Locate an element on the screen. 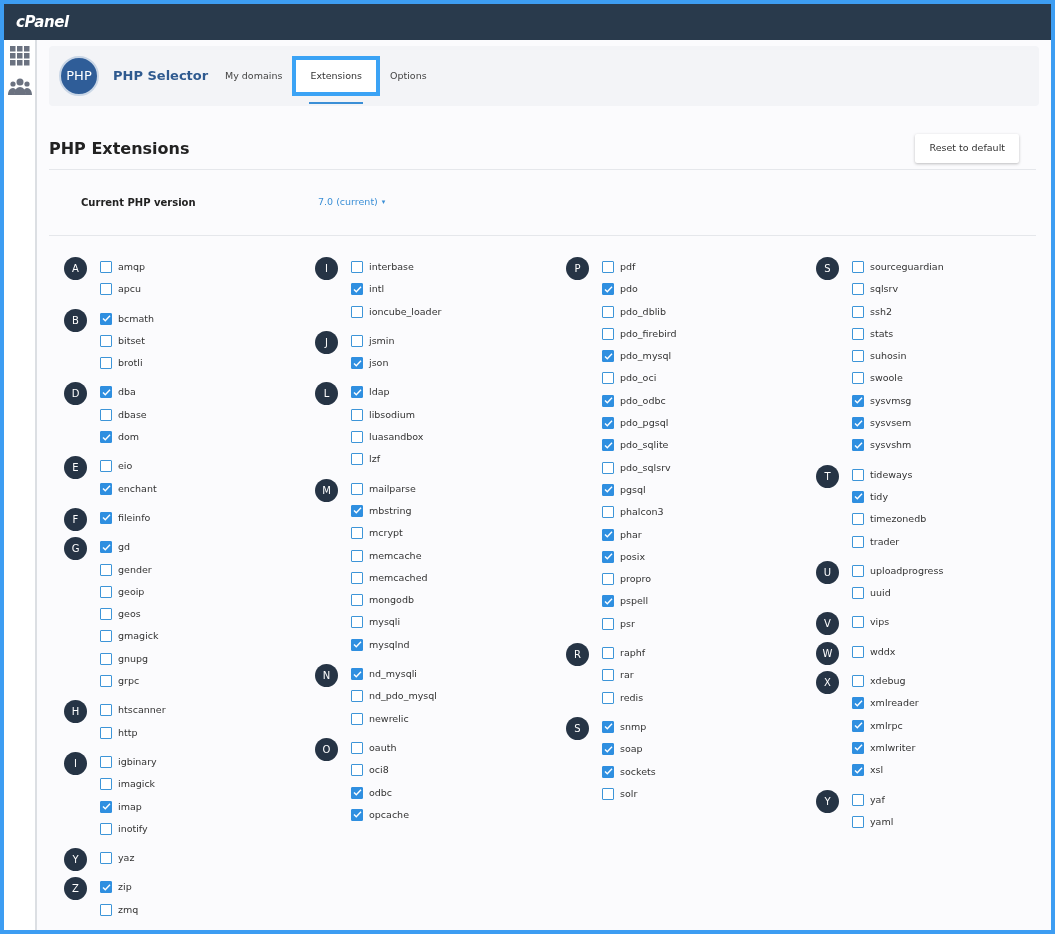 The image size is (1055, 934). tab: Options is located at coordinates (408, 76).